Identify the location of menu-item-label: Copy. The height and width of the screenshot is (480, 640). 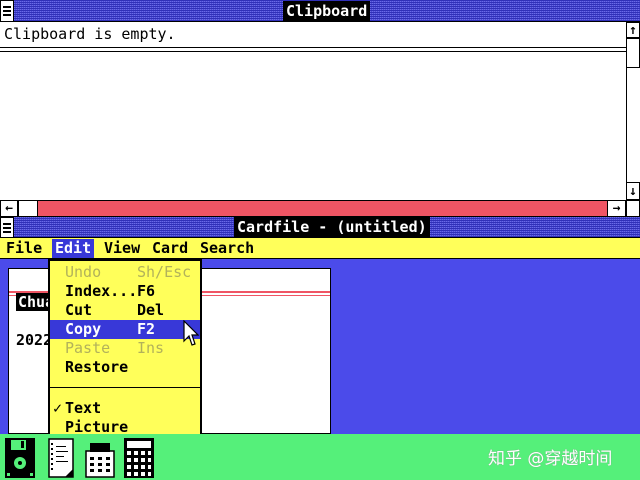
(83, 329).